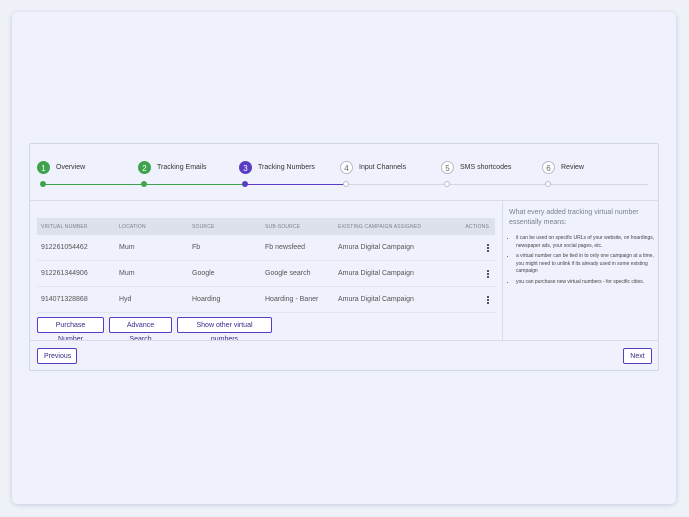 The image size is (689, 517). Describe the element at coordinates (292, 299) in the screenshot. I see `cell-sub-source: Hoarding - Baner` at that location.